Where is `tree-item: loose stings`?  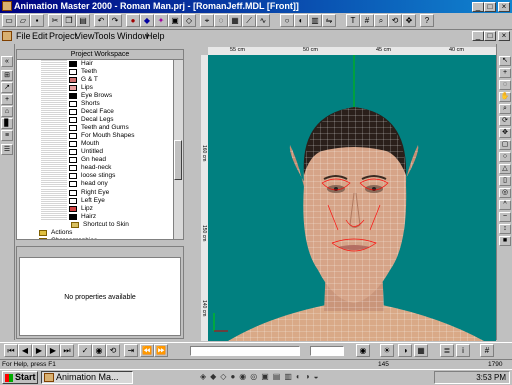
tree-item: loose stings is located at coordinates (95, 176).